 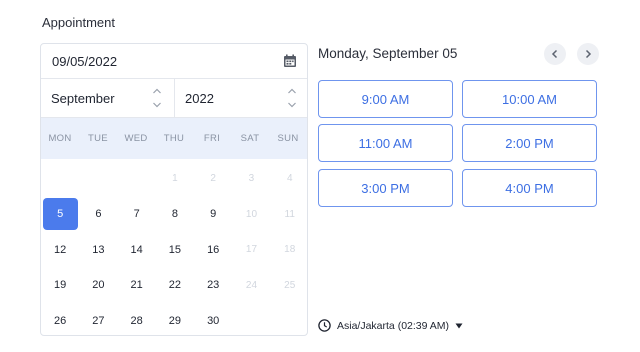 I want to click on calendar-day: 18, so click(x=290, y=250).